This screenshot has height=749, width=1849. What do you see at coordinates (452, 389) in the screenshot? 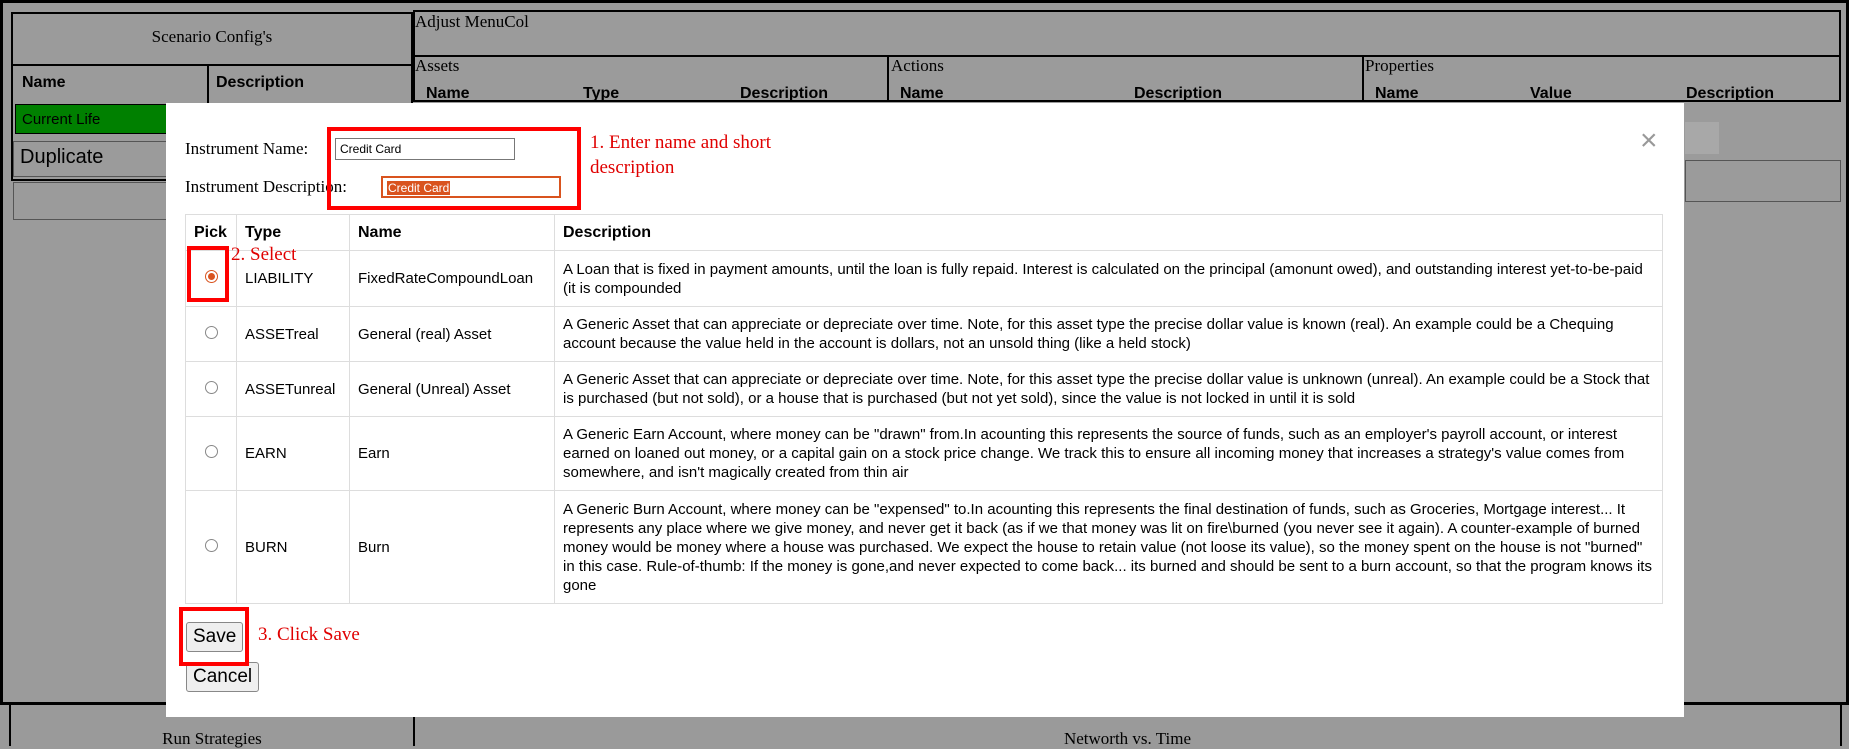
I see `name-cell: General (Unreal) Asset` at bounding box center [452, 389].